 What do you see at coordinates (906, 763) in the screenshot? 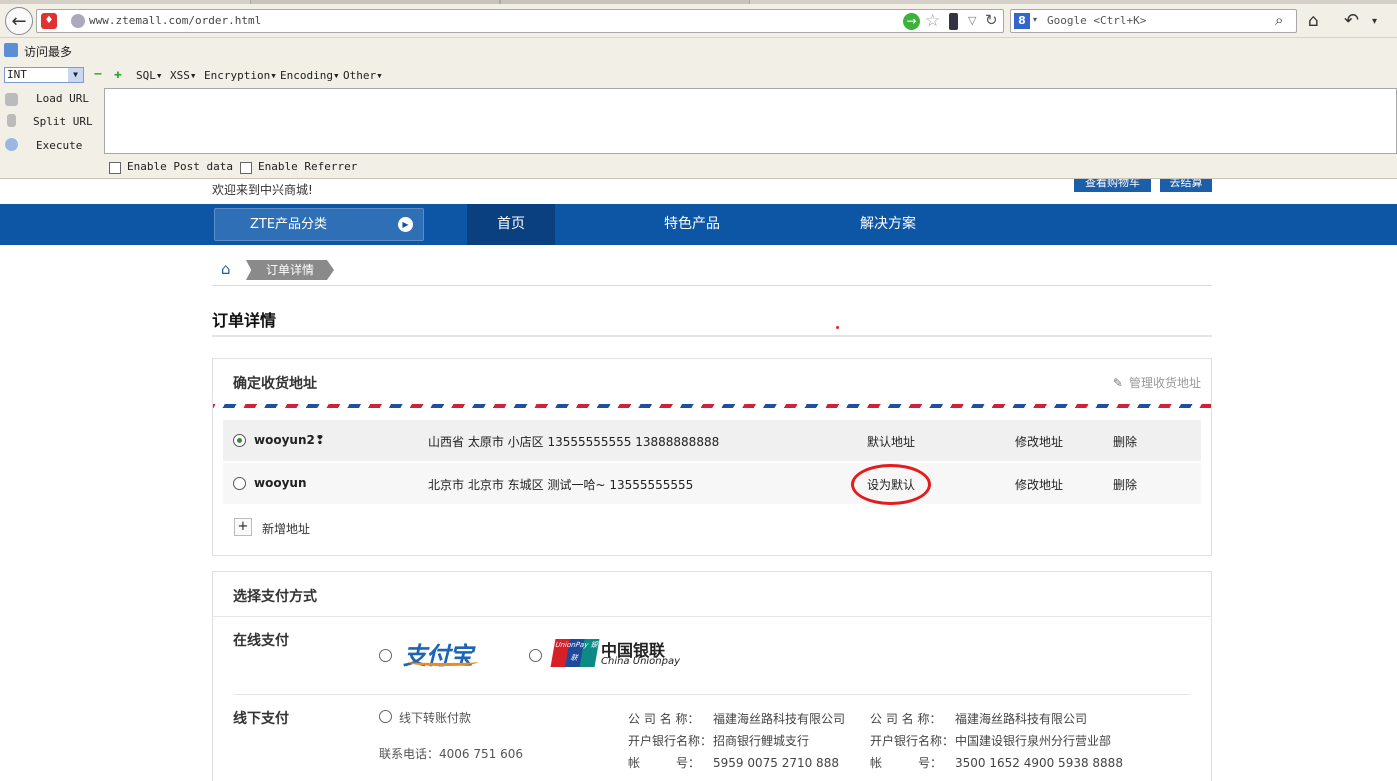
I see `account-key: 帐 号：` at bounding box center [906, 763].